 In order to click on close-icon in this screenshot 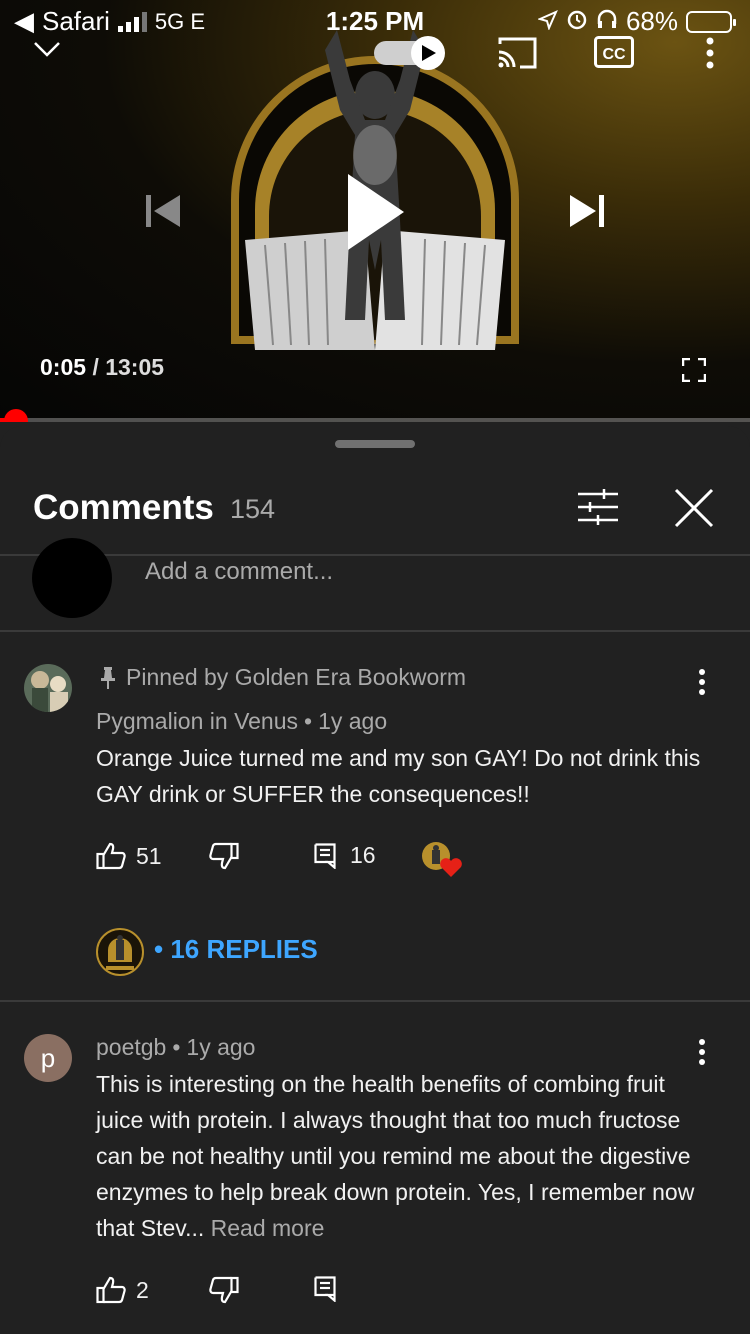, I will do `click(694, 508)`.